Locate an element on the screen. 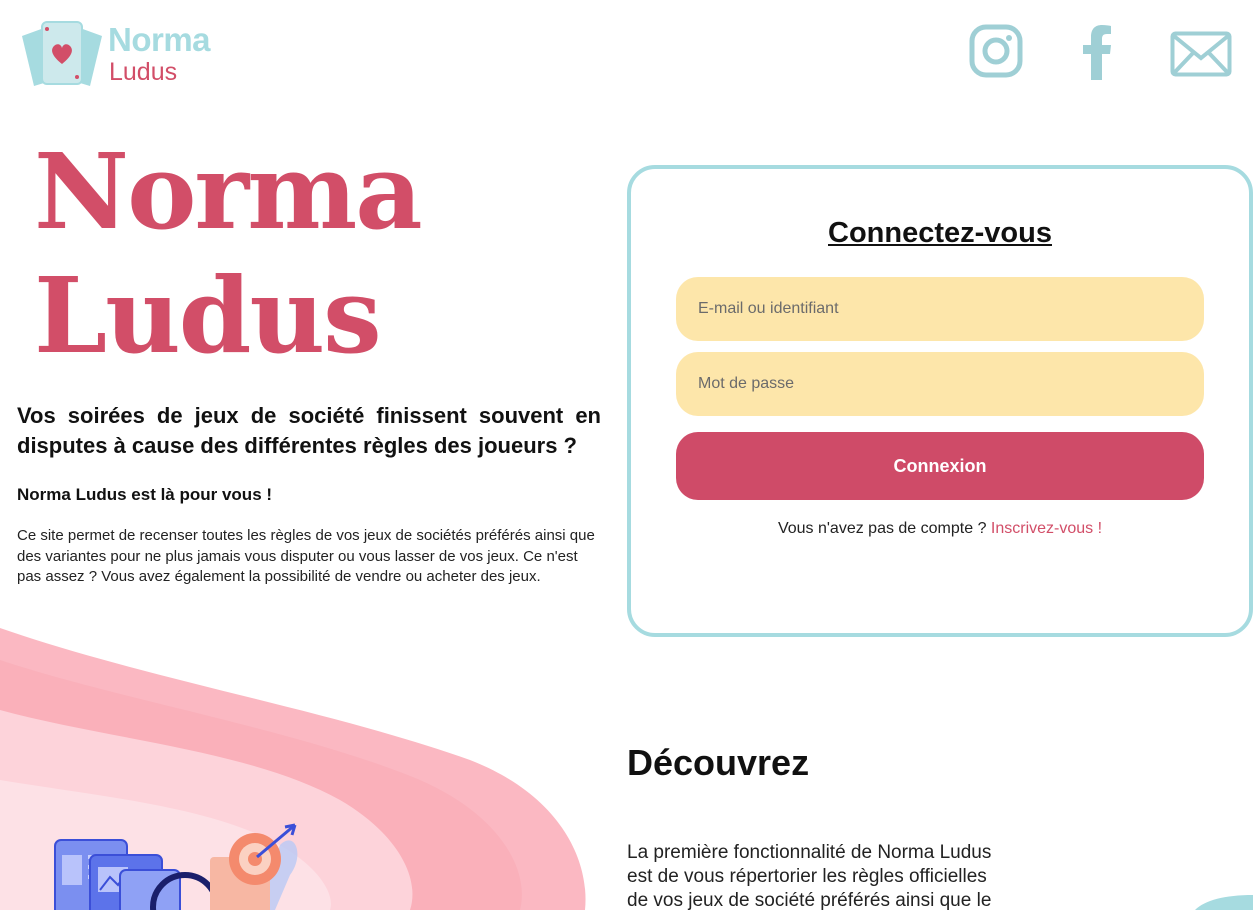  email-field is located at coordinates (940, 309).